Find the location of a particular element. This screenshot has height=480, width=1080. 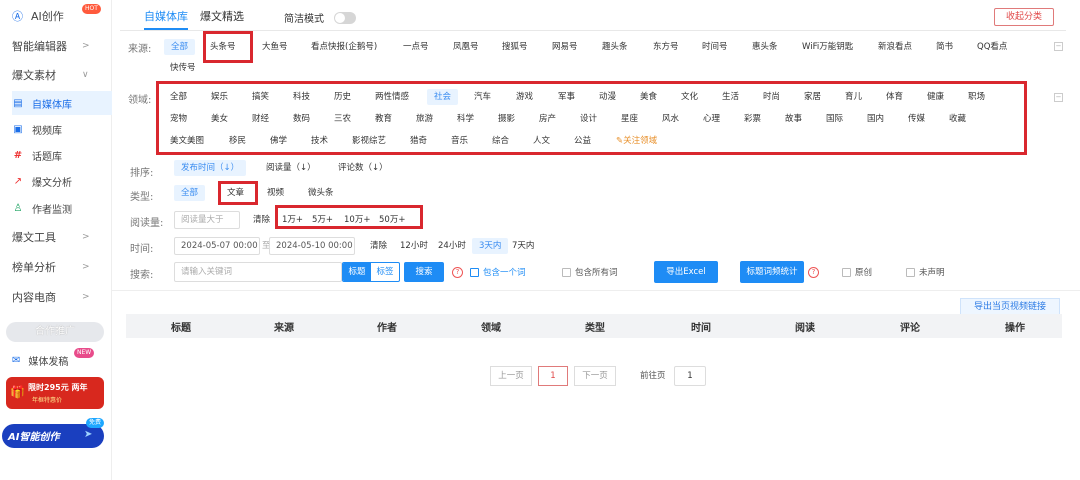

time-start-input: 2024-05-07 00:00 is located at coordinates (217, 246).